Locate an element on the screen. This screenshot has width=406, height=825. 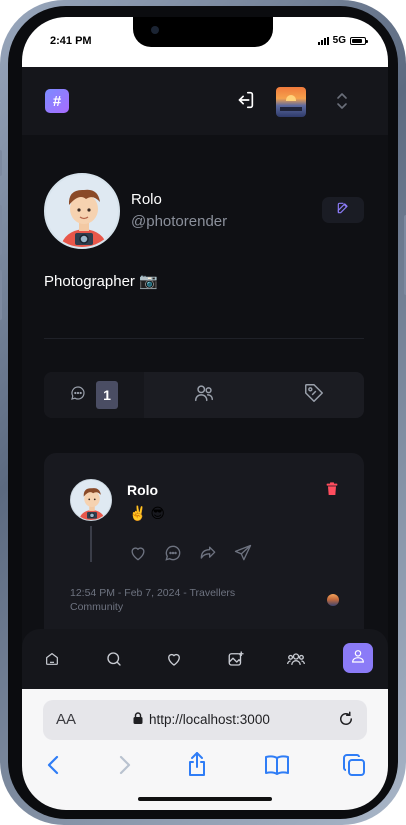
profile-icon is located at coordinates (358, 658).